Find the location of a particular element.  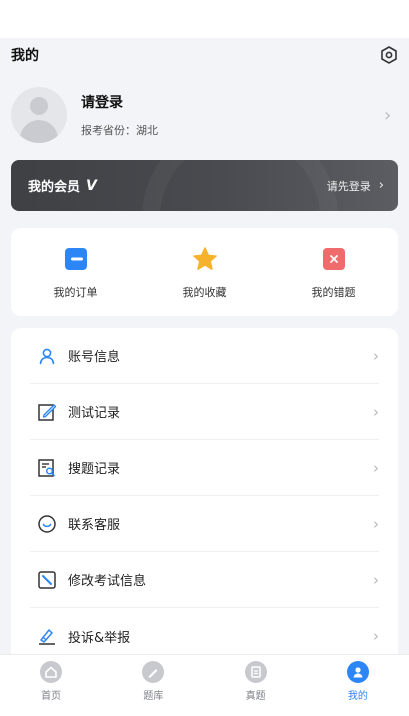

edit-record-icon is located at coordinates (47, 412).